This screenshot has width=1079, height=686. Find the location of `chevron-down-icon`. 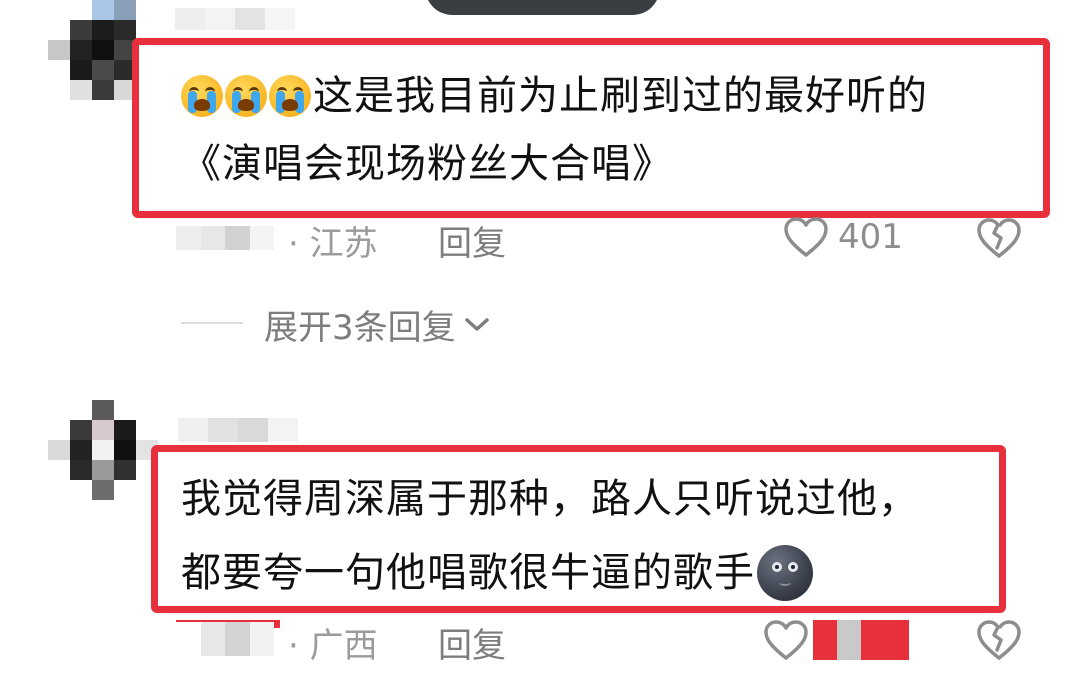

chevron-down-icon is located at coordinates (476, 324).